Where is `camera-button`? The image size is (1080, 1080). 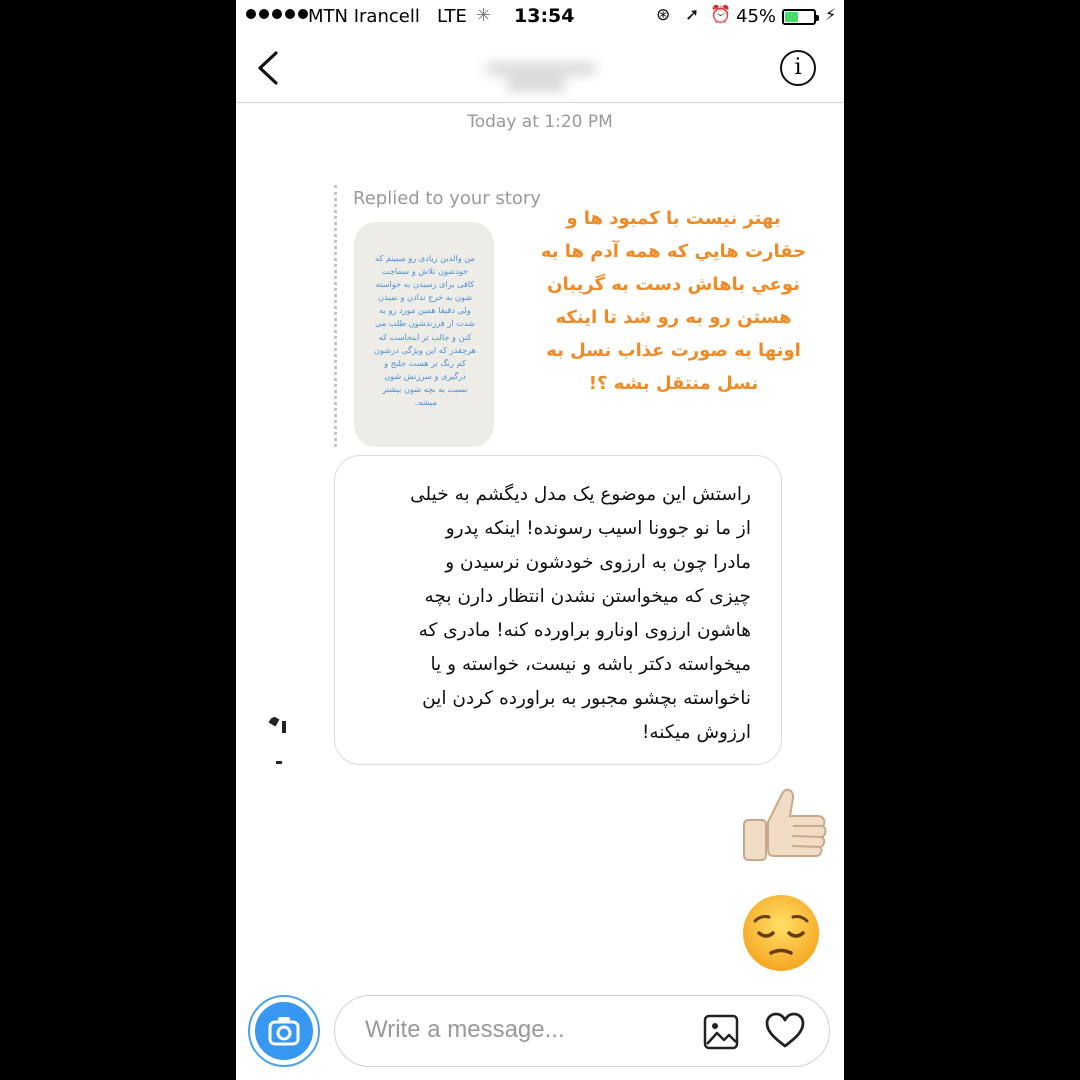 camera-button is located at coordinates (284, 1031).